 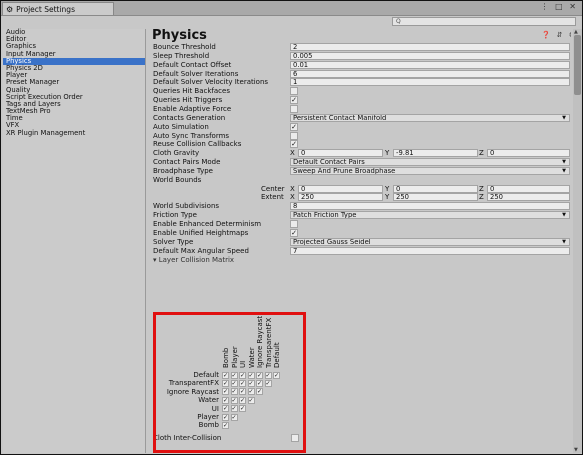 I want to click on property-label: Reuse Collision Callbacks, so click(x=197, y=144).